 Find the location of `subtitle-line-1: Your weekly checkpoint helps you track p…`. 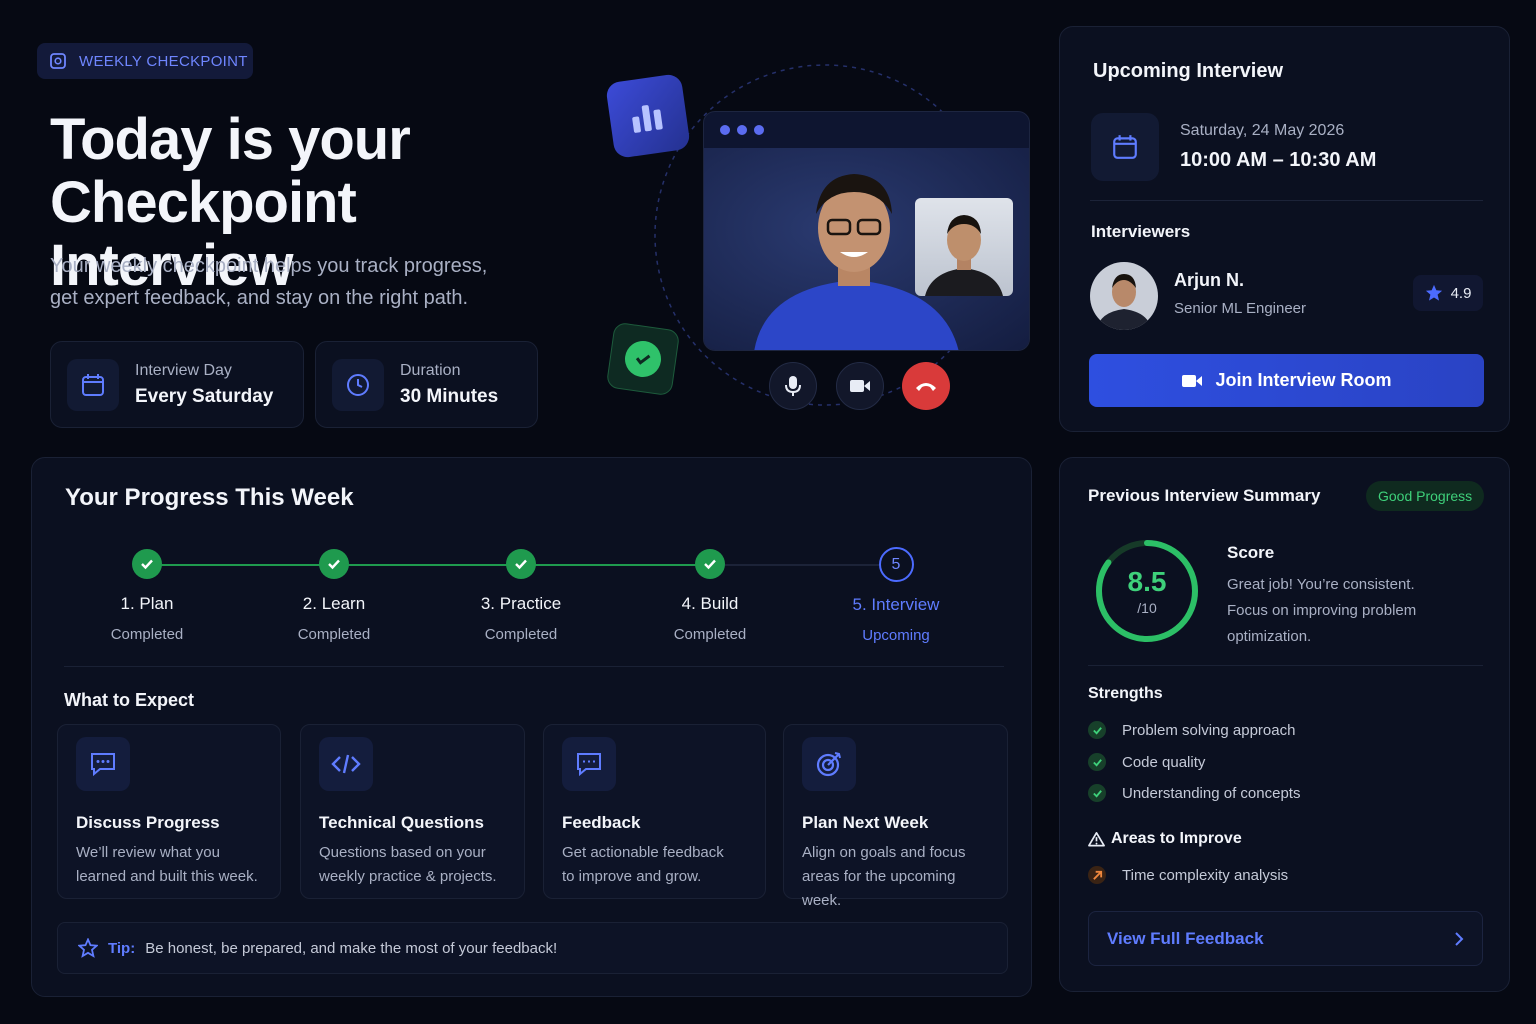

subtitle-line-1: Your weekly checkpoint helps you track p… is located at coordinates (269, 266).